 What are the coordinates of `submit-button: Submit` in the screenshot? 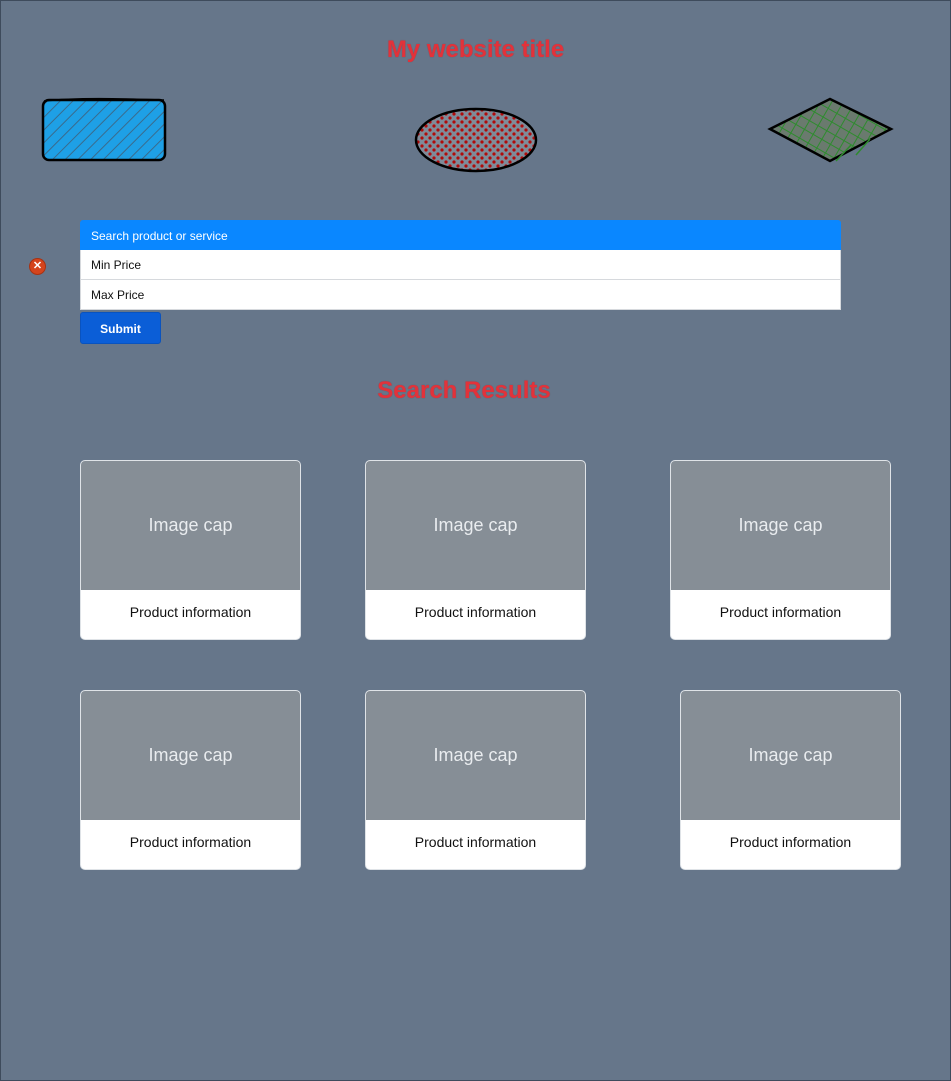 It's located at (120, 328).